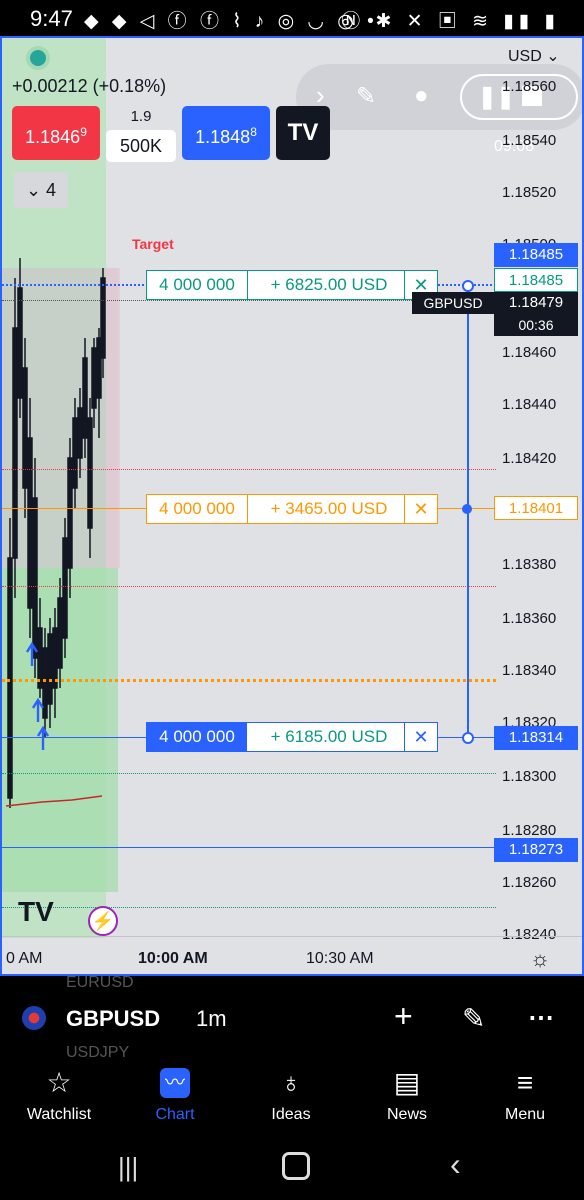 The width and height of the screenshot is (584, 1200). What do you see at coordinates (455, 1164) in the screenshot?
I see `back-icon: ‹` at bounding box center [455, 1164].